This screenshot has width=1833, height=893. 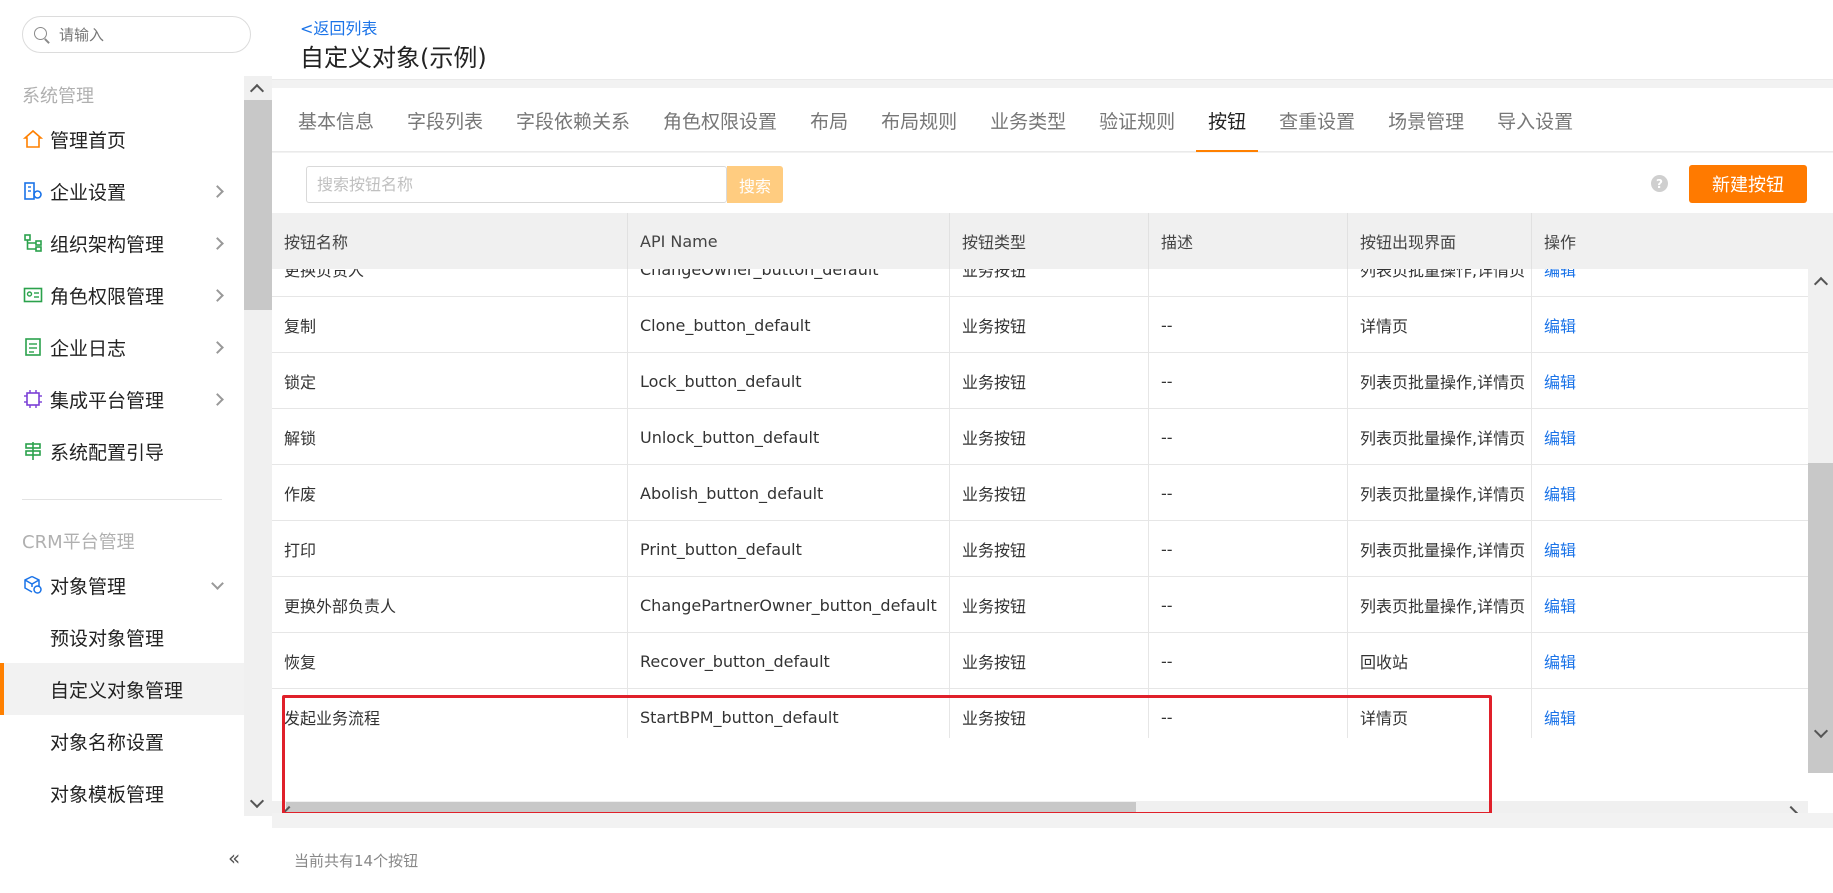 I want to click on tab-field-list: 字段列表, so click(x=445, y=120).